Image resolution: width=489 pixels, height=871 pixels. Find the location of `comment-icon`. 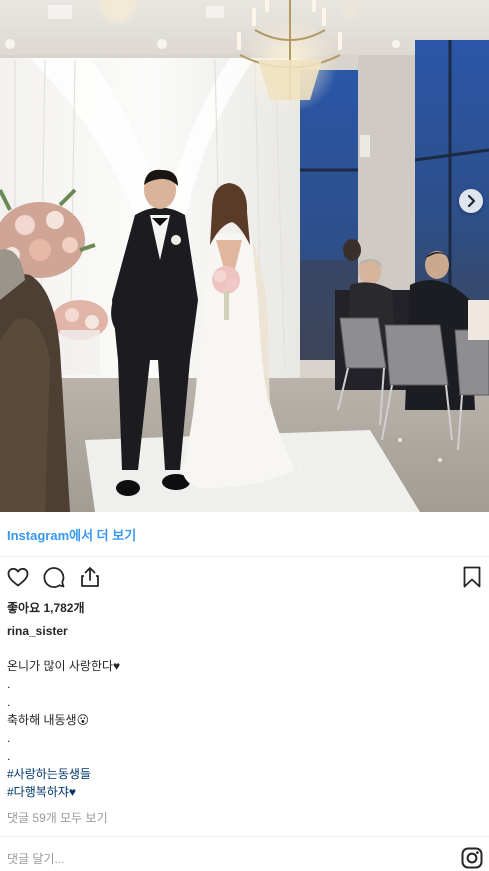

comment-icon is located at coordinates (54, 577).